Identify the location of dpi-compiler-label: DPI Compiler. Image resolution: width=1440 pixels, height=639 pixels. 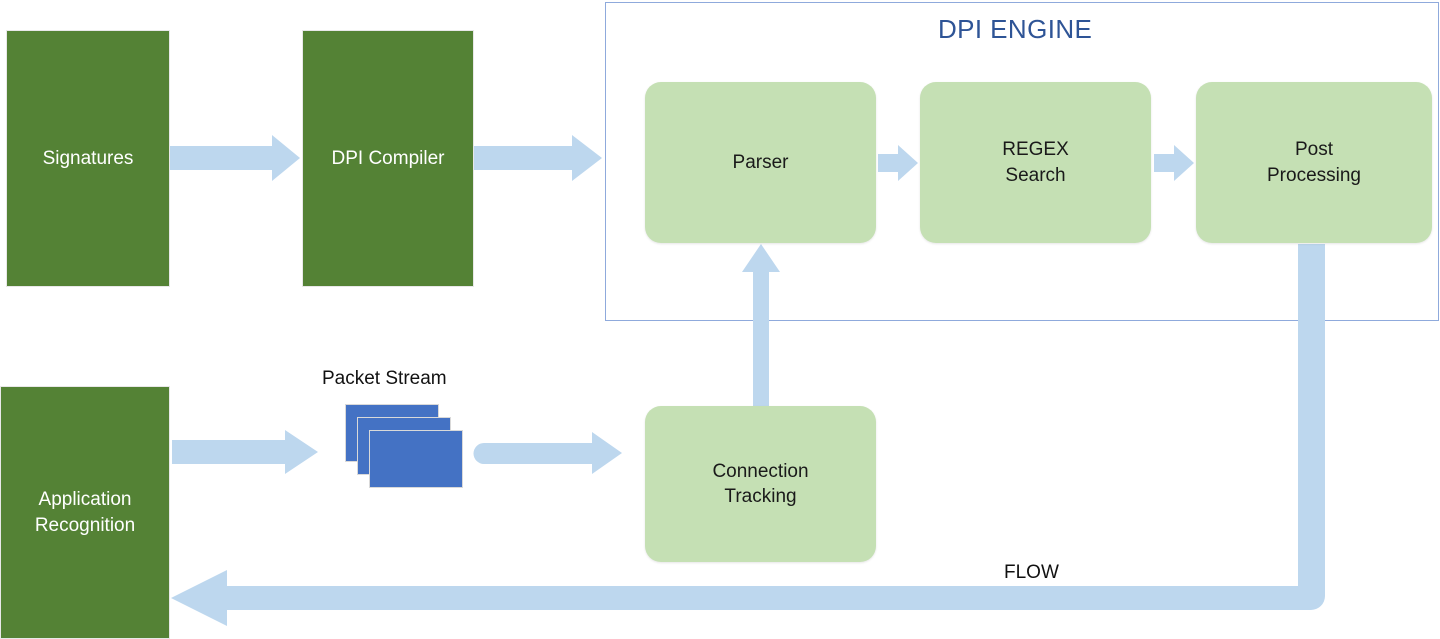
(388, 158).